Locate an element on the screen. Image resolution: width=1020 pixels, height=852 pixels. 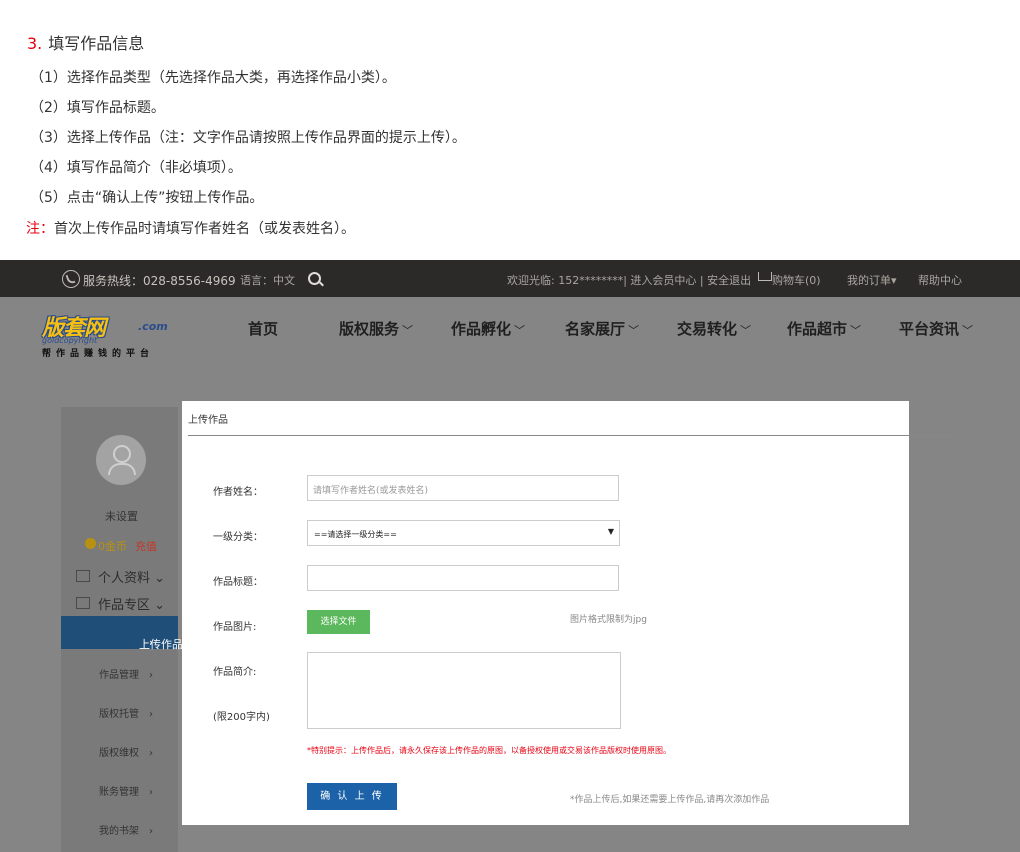
step-1: （1）选择作品类型（先选择作品大类，再选择作品小类）。 is located at coordinates (213, 78).